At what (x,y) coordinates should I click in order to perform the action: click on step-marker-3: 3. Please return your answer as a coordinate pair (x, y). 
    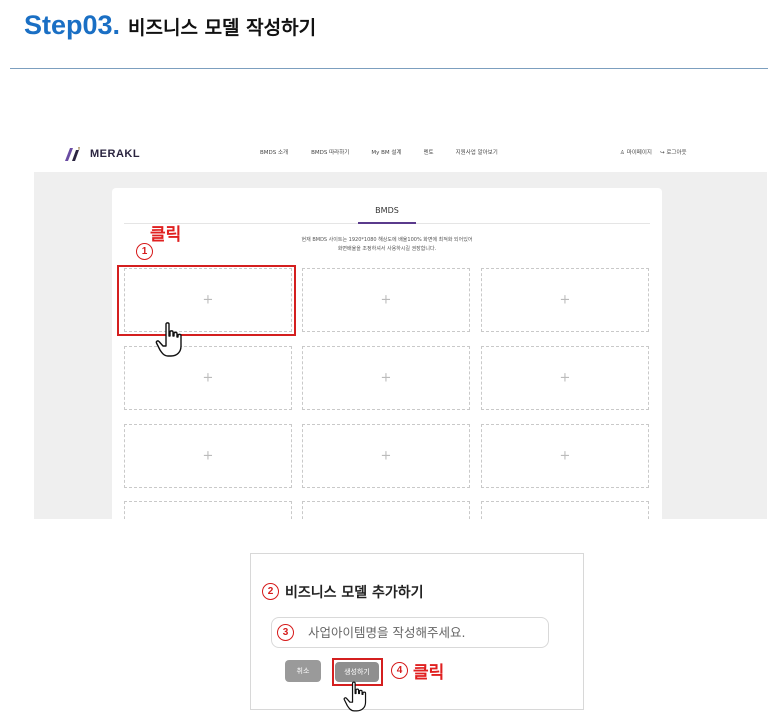
    Looking at the image, I should click on (285, 632).